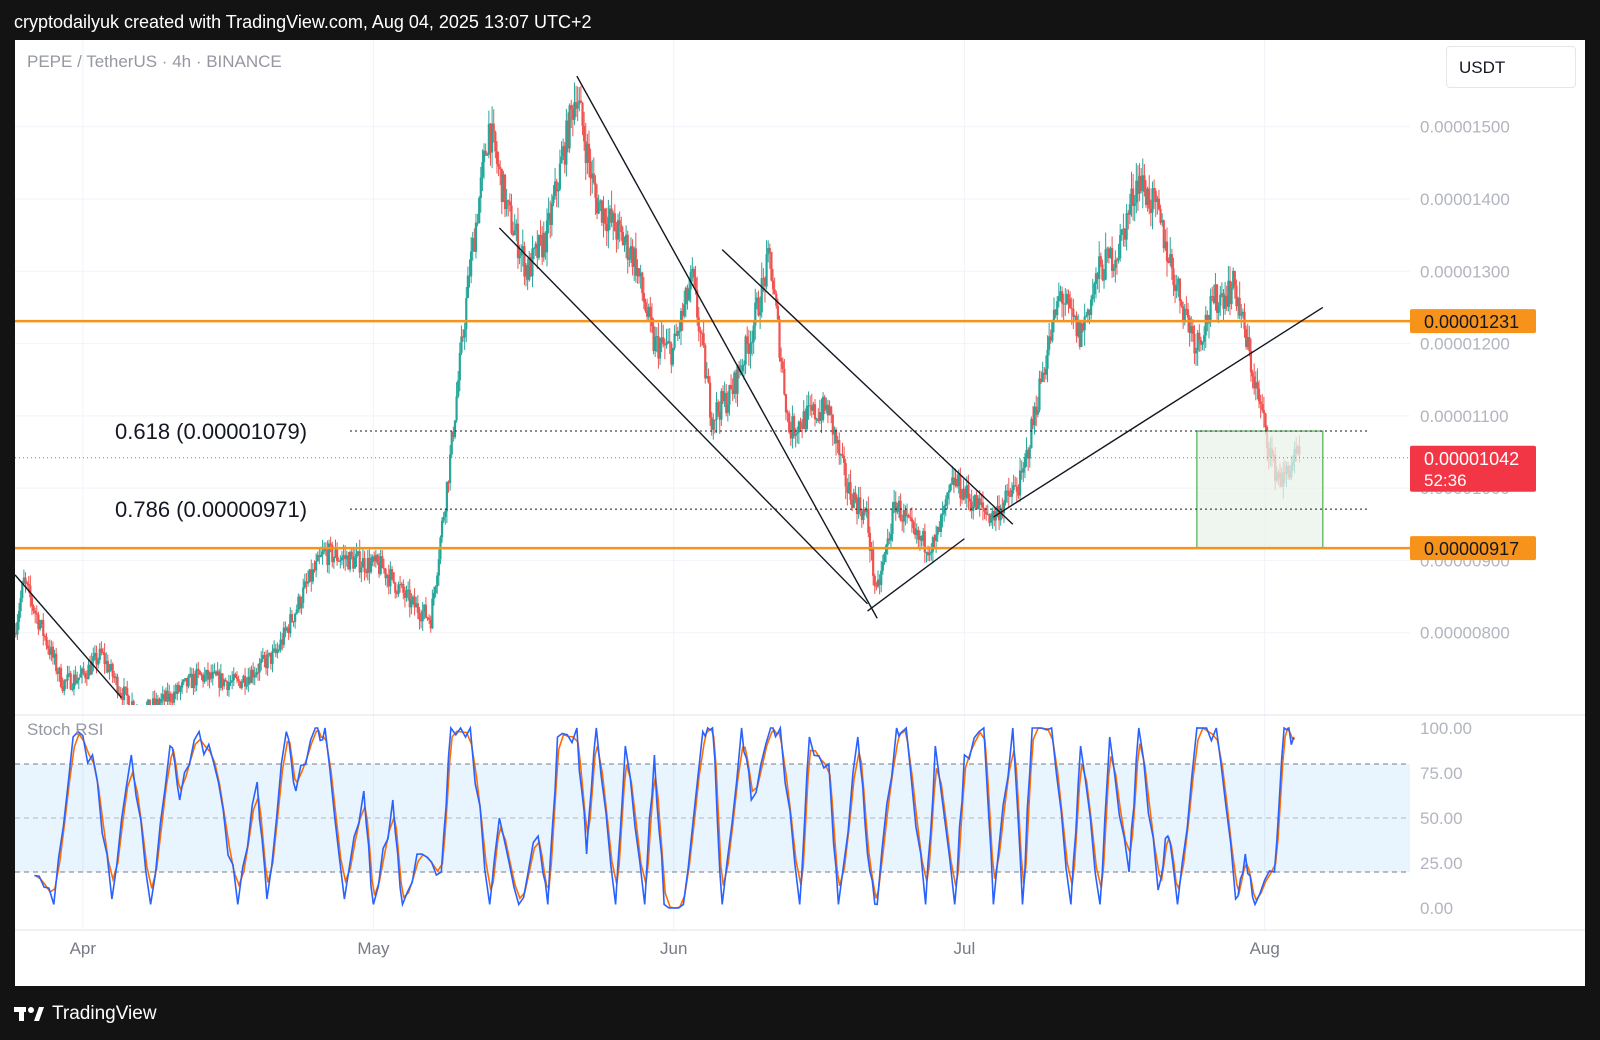  I want to click on time-tick-label: Aug, so click(1265, 948).